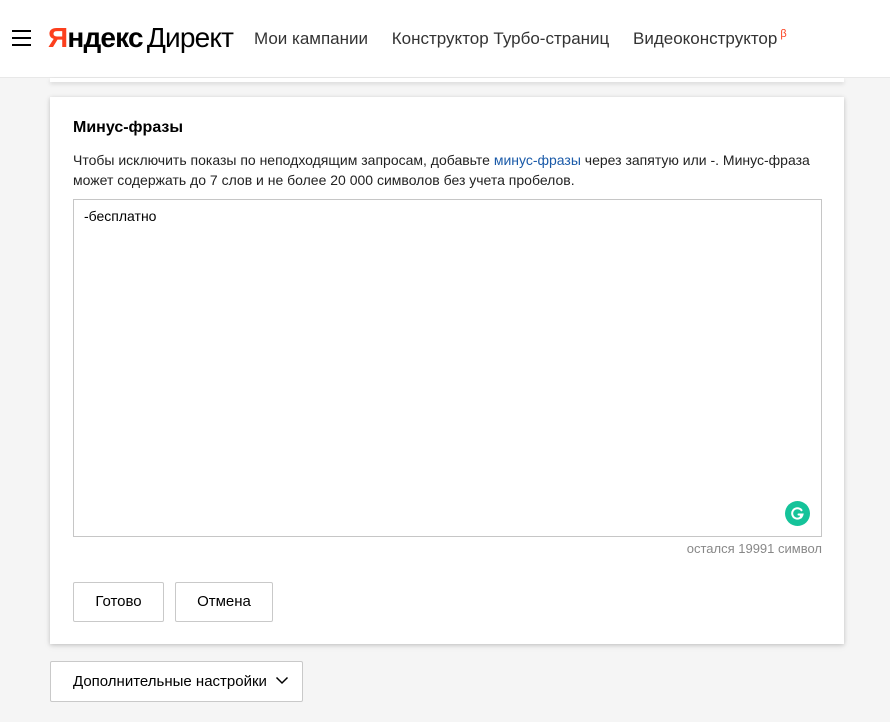 The height and width of the screenshot is (722, 890). What do you see at coordinates (282, 680) in the screenshot?
I see `chevron-down-icon` at bounding box center [282, 680].